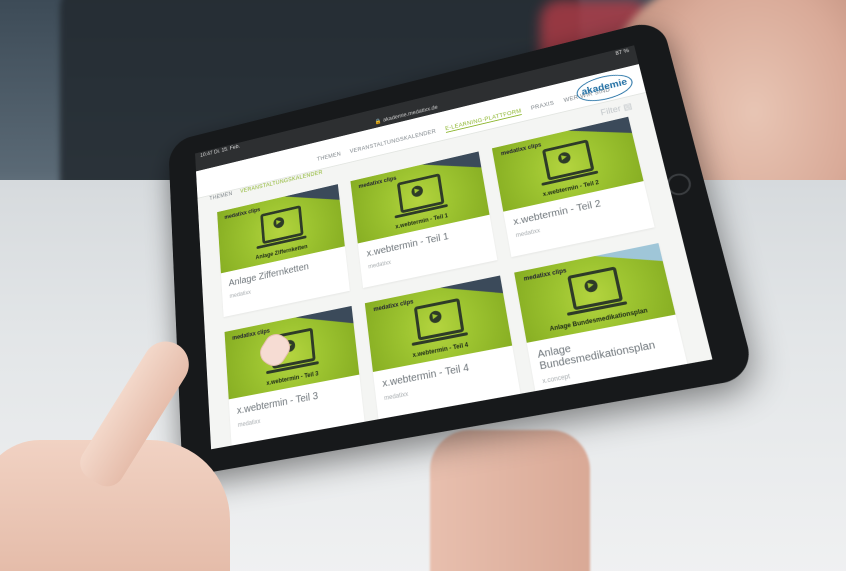 This screenshot has height=571, width=846. What do you see at coordinates (393, 142) in the screenshot?
I see `nav-veranstaltungskalender: VERANSTALTUNGSKALENDER` at bounding box center [393, 142].